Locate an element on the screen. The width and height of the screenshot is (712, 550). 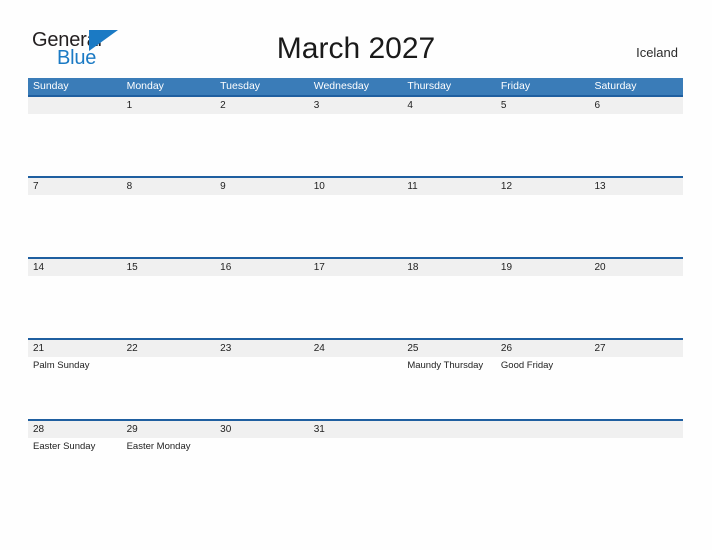
day-number: 22 is located at coordinates (169, 348).